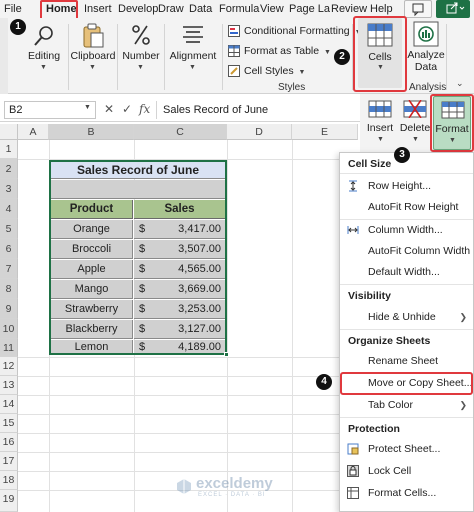  I want to click on row-header: 8, so click(9, 289).